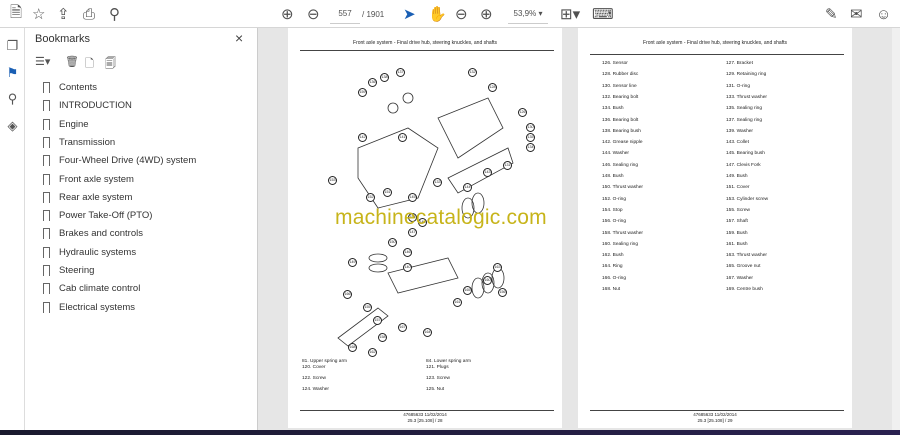  Describe the element at coordinates (831, 14) in the screenshot. I see `sign-icon: ✎` at that location.